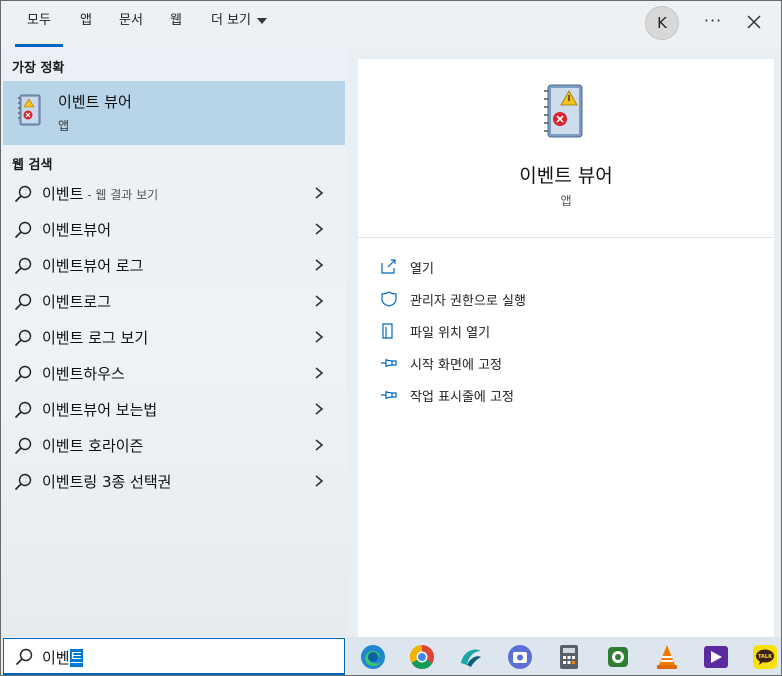 The width and height of the screenshot is (782, 676). Describe the element at coordinates (373, 657) in the screenshot. I see `edge-icon` at that location.